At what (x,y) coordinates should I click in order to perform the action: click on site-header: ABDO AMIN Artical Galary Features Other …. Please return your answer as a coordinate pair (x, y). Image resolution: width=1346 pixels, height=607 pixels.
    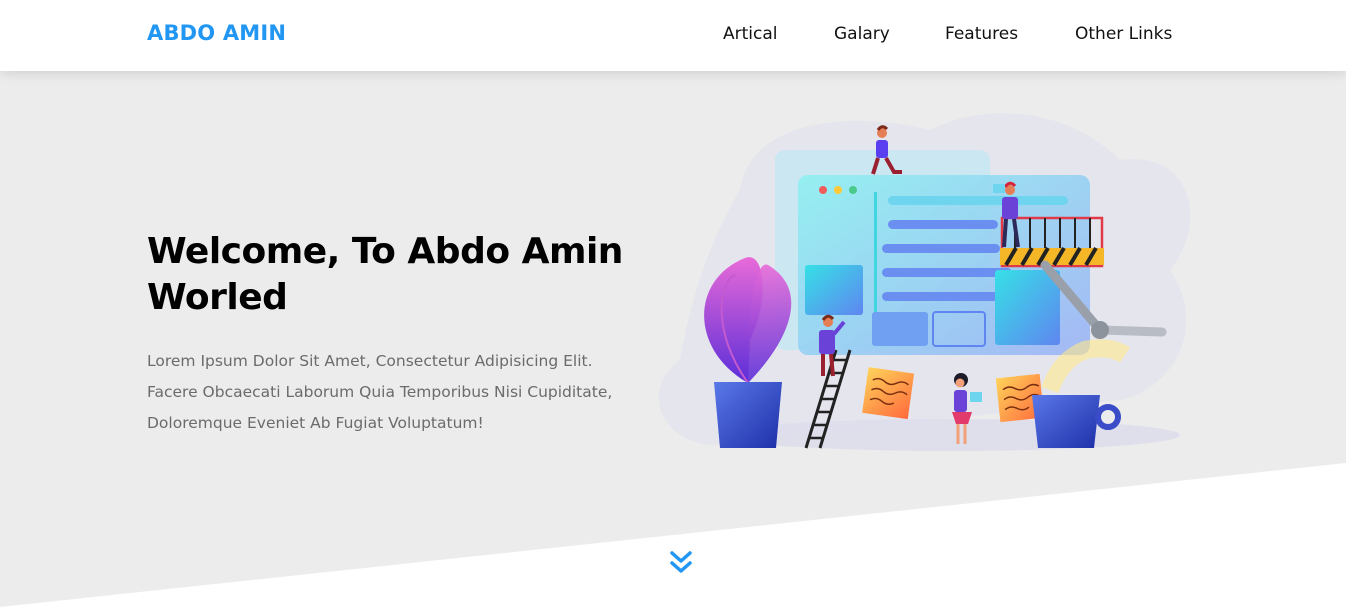
    Looking at the image, I should click on (673, 35).